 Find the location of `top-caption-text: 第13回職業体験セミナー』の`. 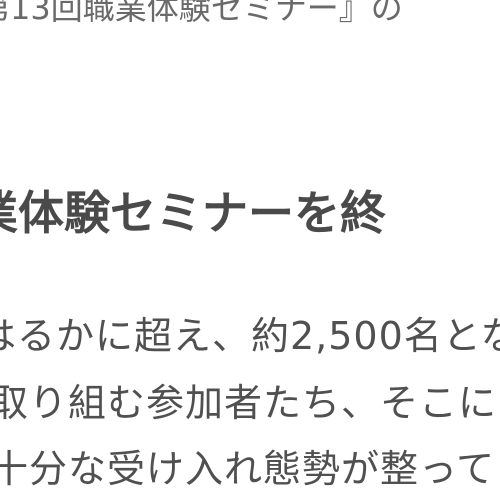

top-caption-text: 第13回職業体験セミナー』の is located at coordinates (201, 13).